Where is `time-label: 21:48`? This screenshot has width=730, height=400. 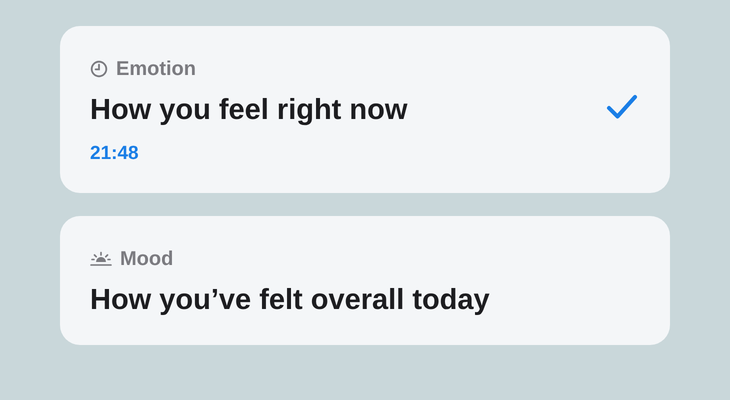 time-label: 21:48 is located at coordinates (115, 154).